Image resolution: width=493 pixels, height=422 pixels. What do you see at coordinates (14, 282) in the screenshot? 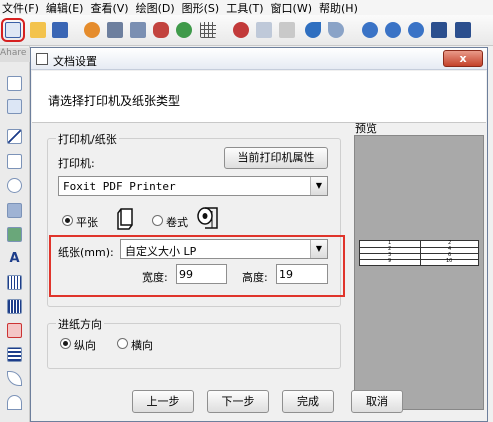
I see `barcode-icon` at bounding box center [14, 282].